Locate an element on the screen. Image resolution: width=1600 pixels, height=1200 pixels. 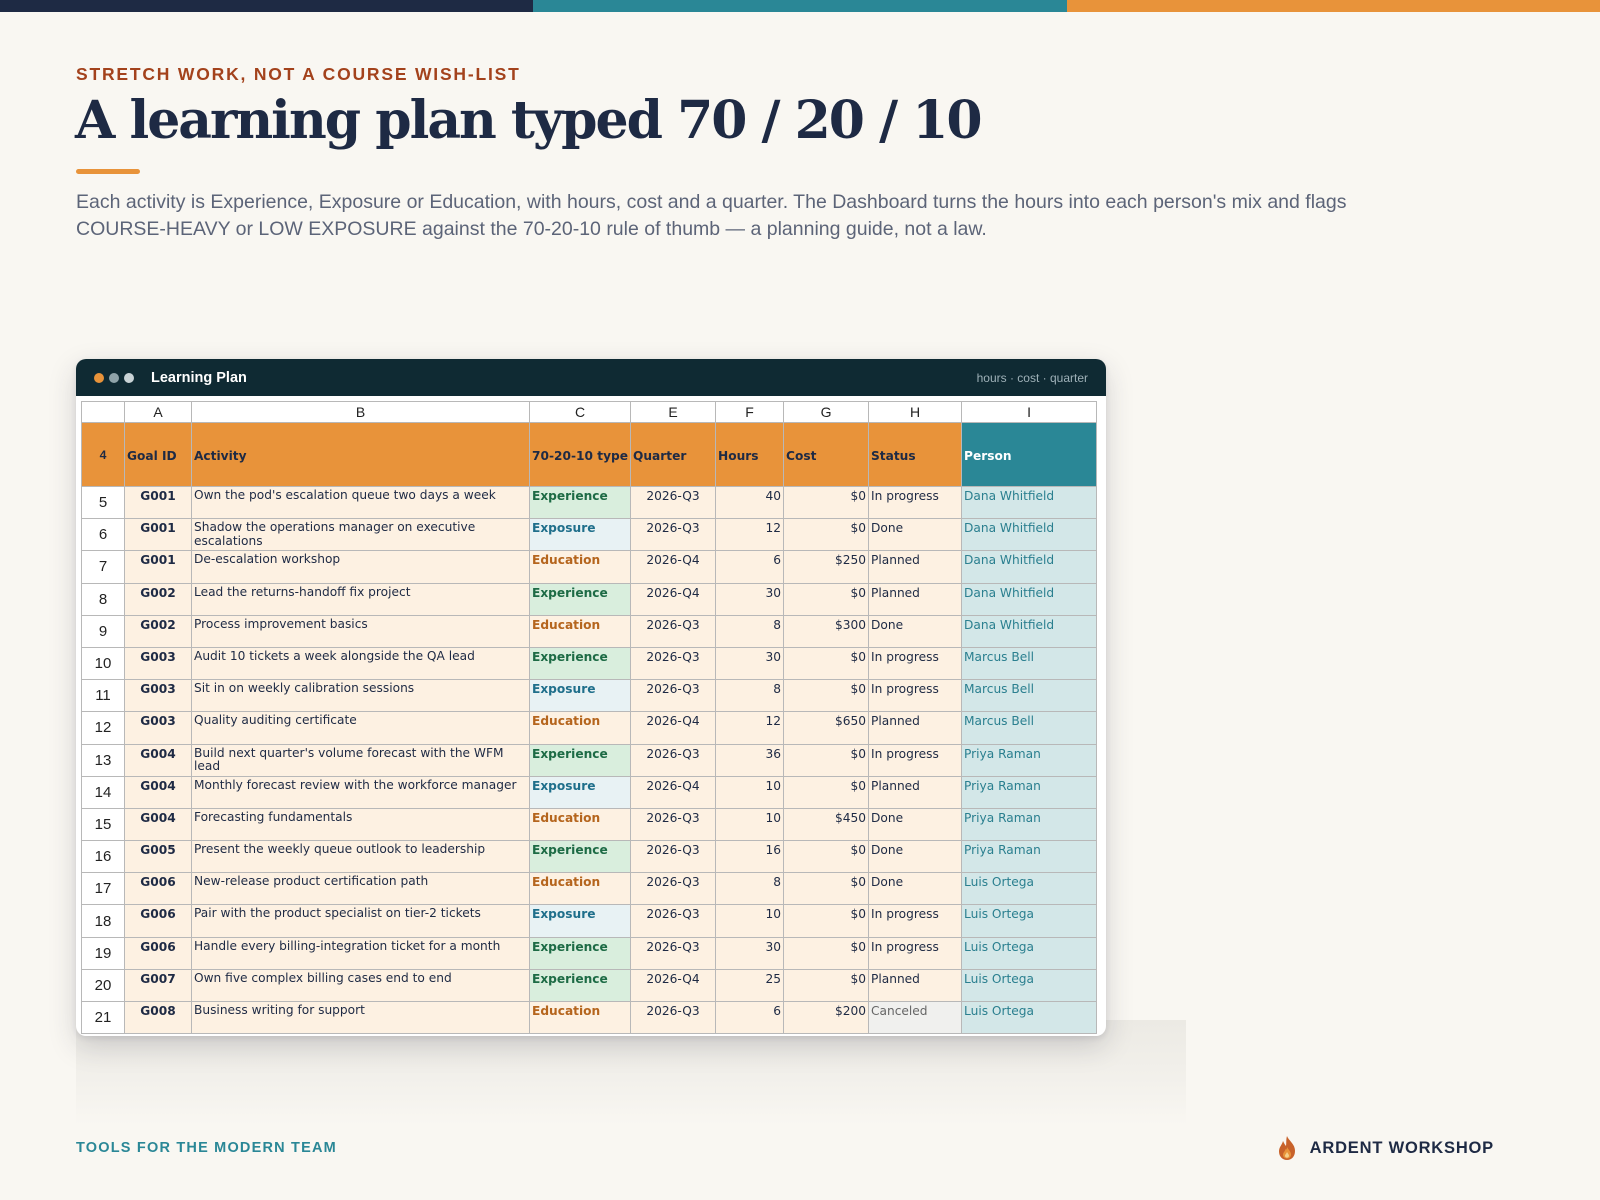
hours-cell: 36 is located at coordinates (750, 760).